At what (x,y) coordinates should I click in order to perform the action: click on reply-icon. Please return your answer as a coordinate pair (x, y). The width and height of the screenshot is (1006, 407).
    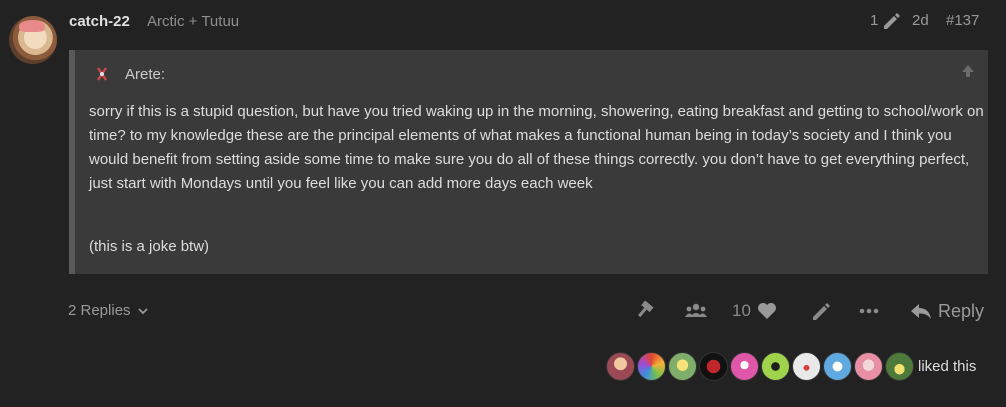
    Looking at the image, I should click on (921, 311).